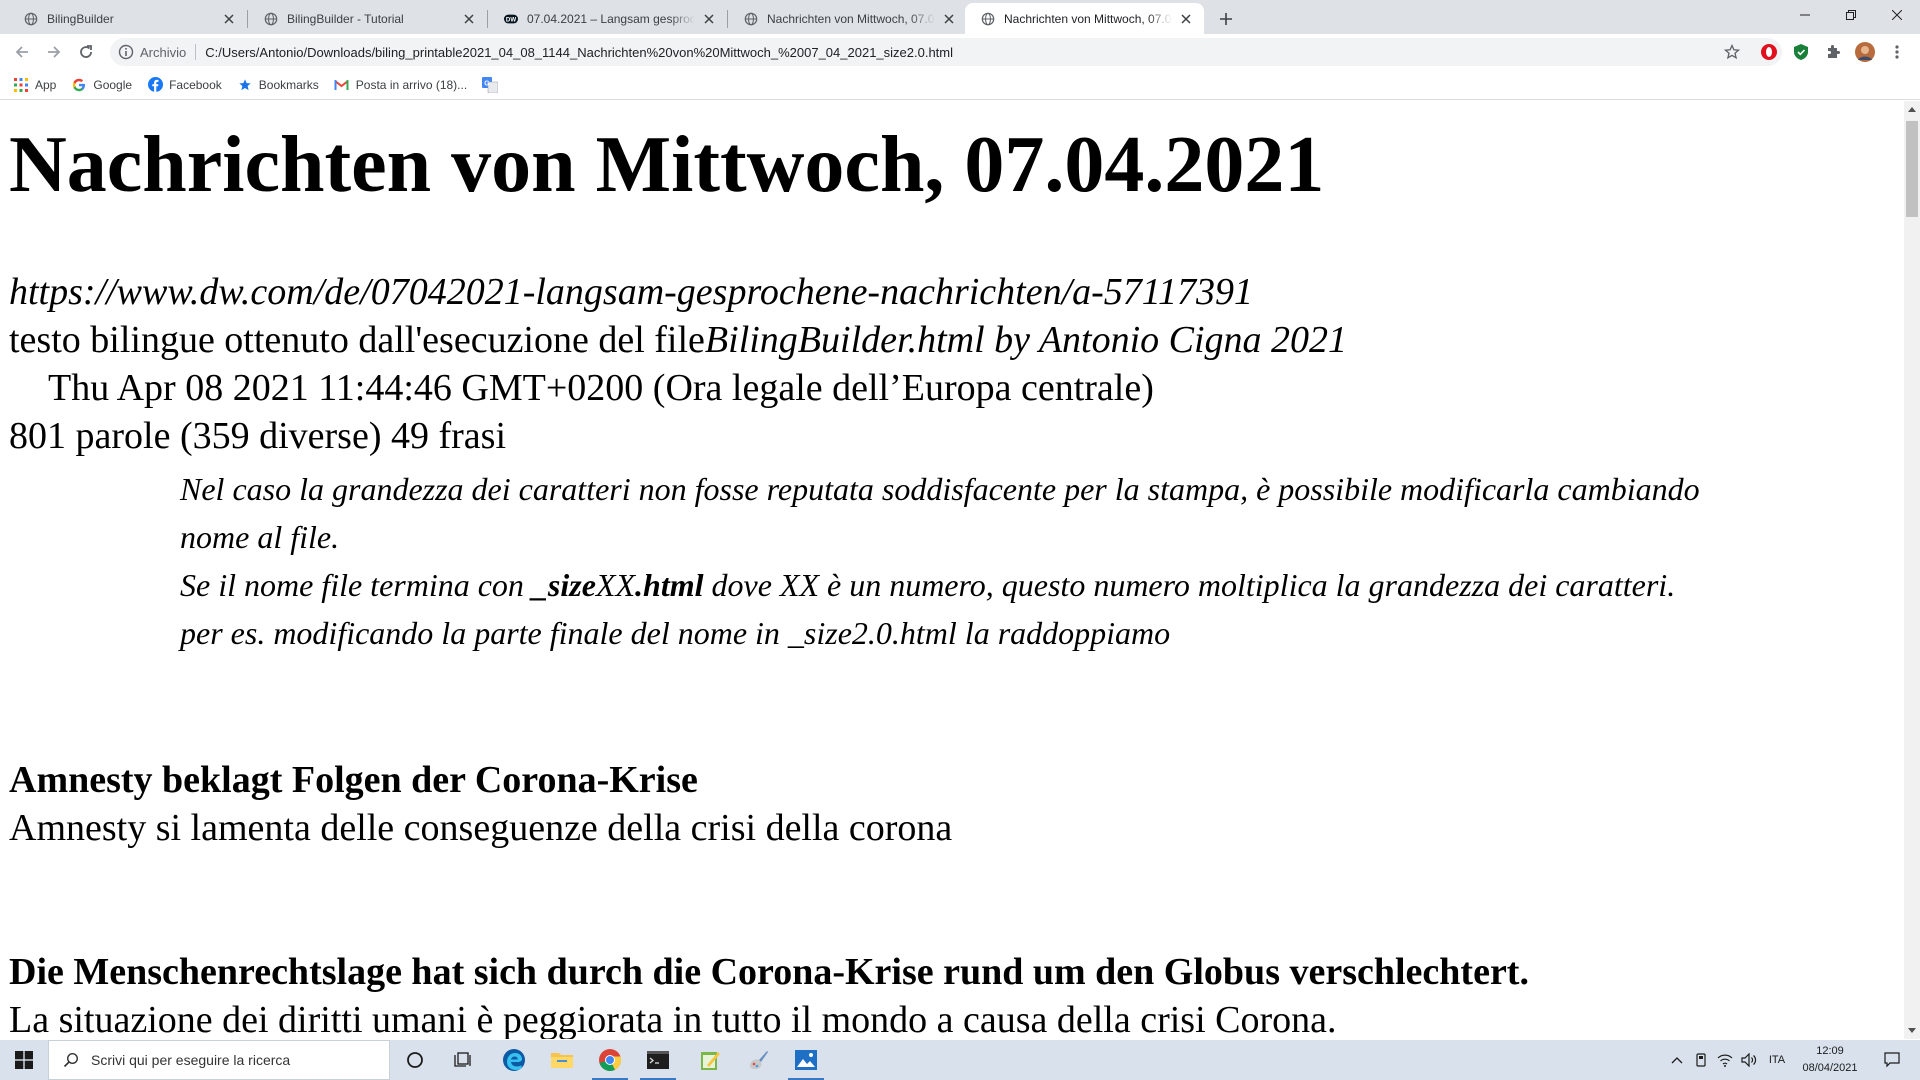 This screenshot has width=1920, height=1080. I want to click on forward-button, so click(54, 52).